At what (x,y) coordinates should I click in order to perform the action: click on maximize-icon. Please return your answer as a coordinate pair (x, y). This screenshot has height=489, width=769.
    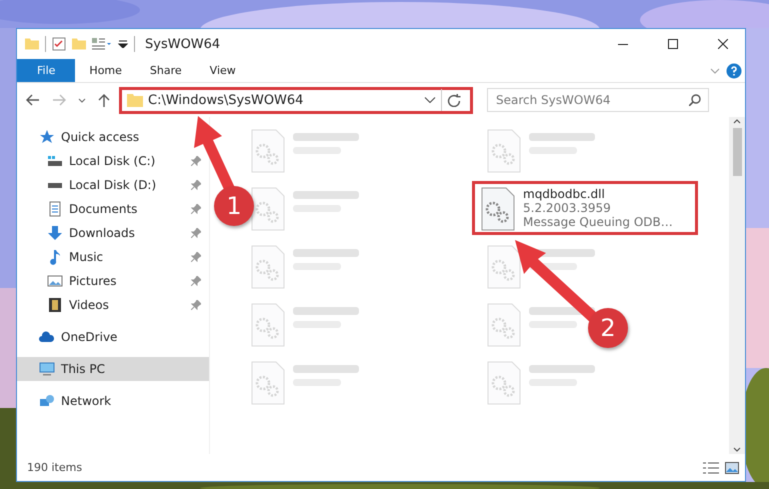
    Looking at the image, I should click on (673, 44).